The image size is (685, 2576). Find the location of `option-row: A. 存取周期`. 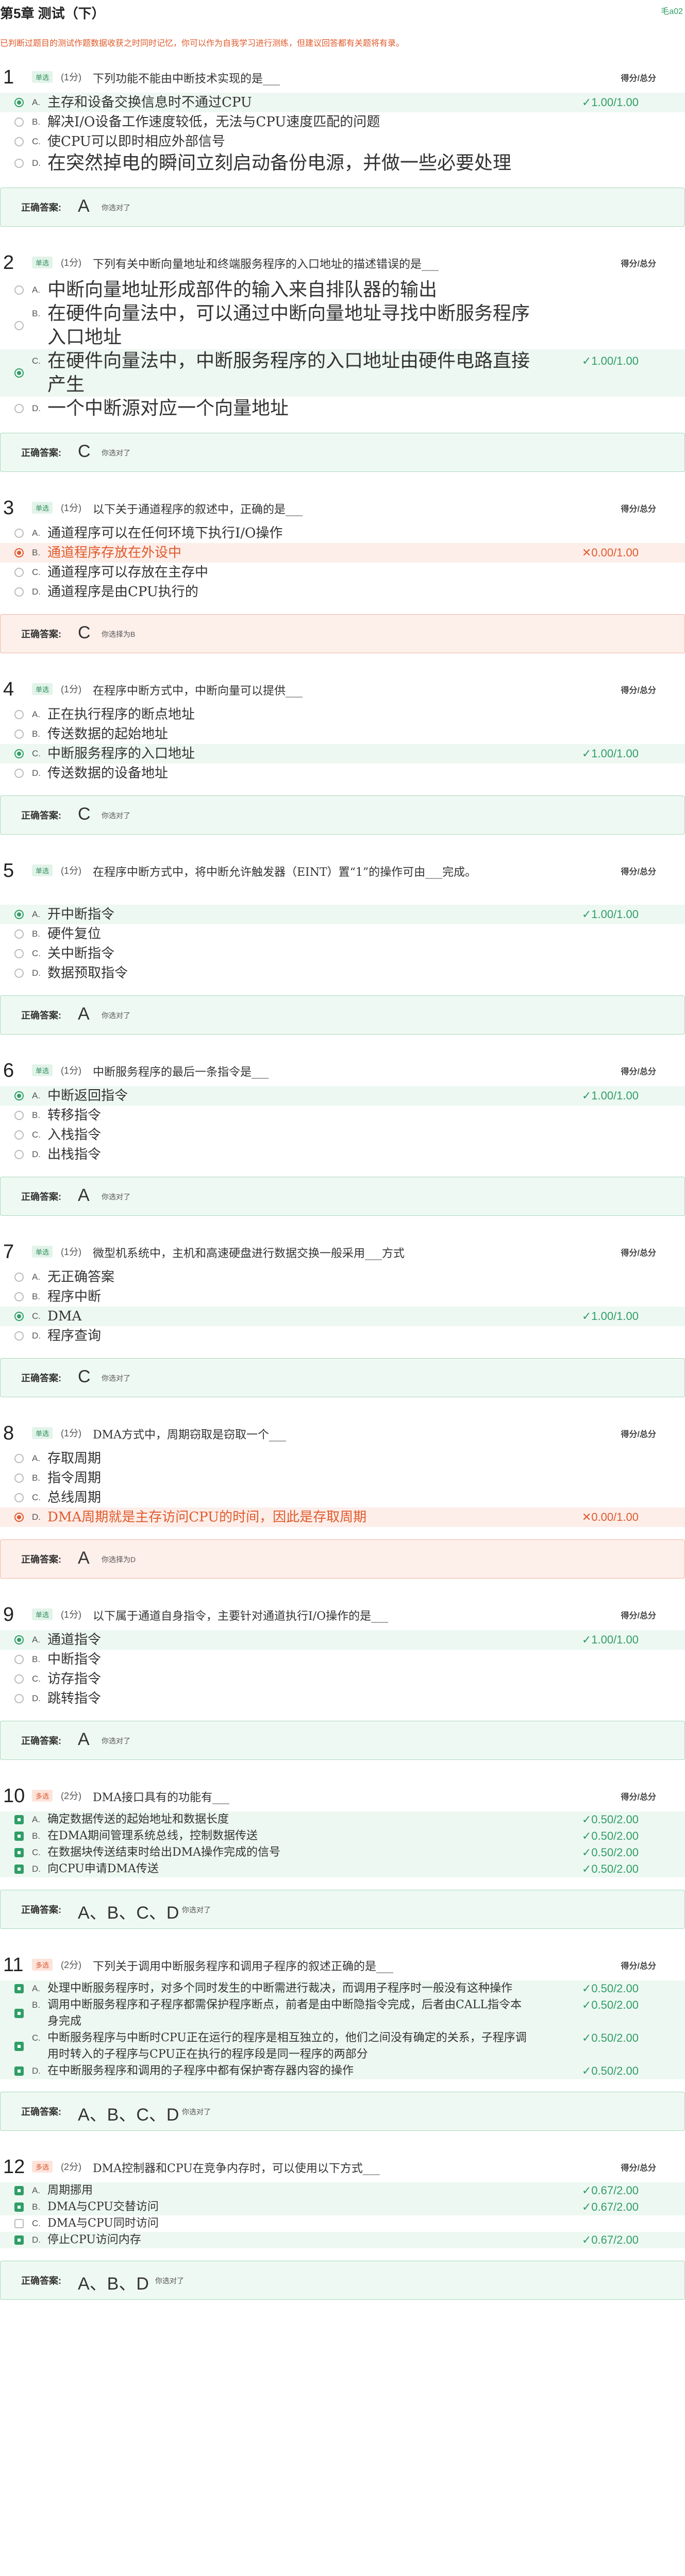

option-row: A. 存取周期 is located at coordinates (342, 1458).